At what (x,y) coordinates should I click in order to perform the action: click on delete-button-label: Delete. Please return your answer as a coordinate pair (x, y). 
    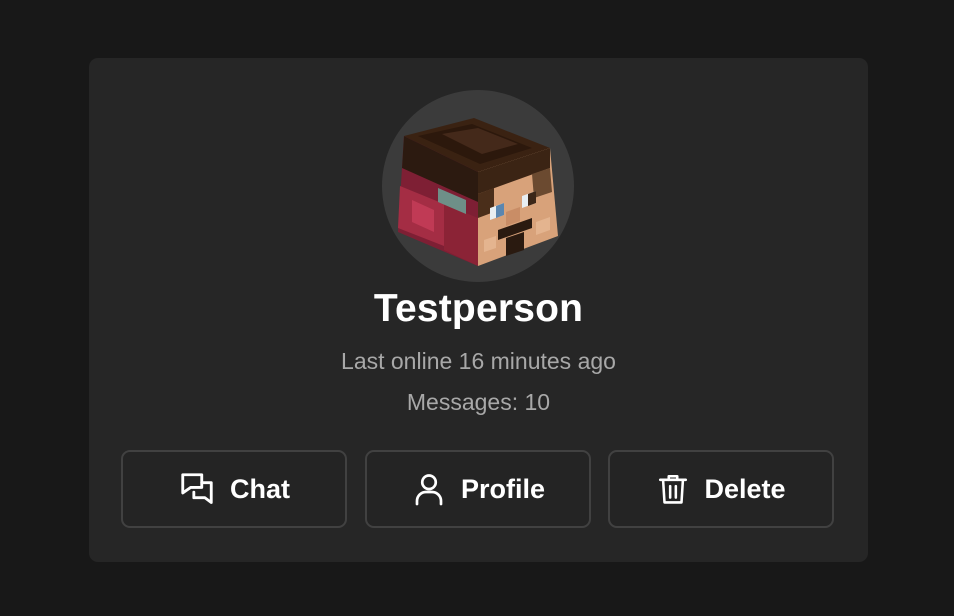
    Looking at the image, I should click on (745, 488).